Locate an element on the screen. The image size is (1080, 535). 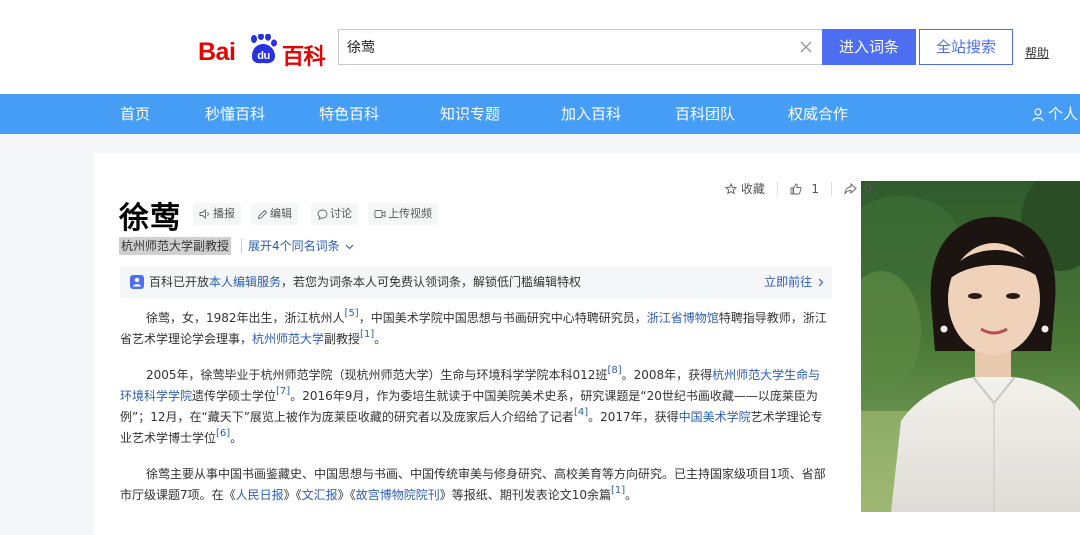
edit-label: 编辑 is located at coordinates (281, 213).